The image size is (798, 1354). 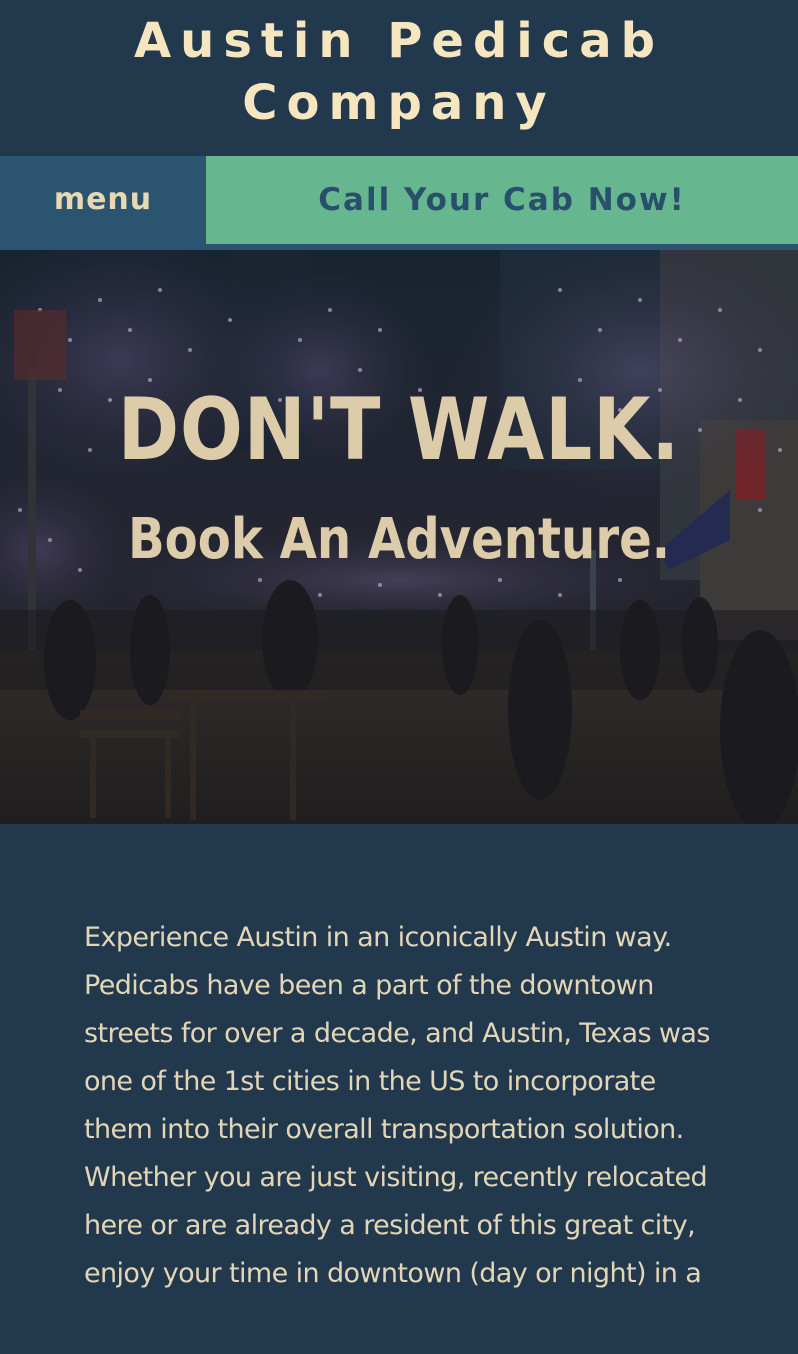 What do you see at coordinates (399, 72) in the screenshot?
I see `site-title: Austin Pedicab Company` at bounding box center [399, 72].